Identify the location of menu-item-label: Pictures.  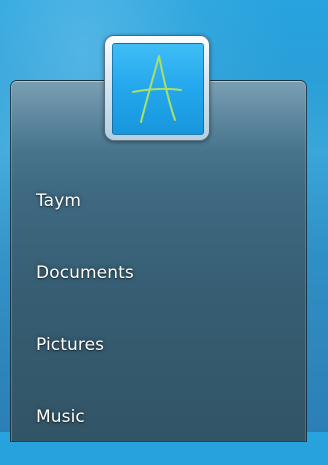
(70, 345).